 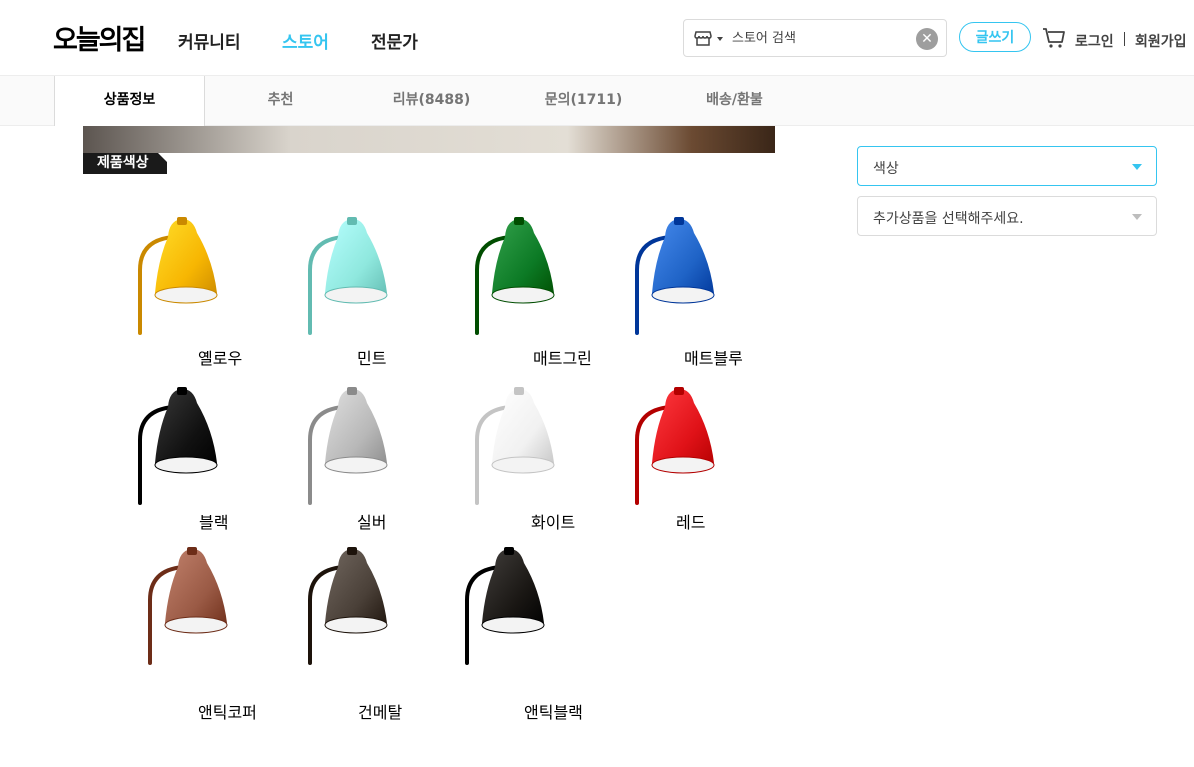 What do you see at coordinates (214, 522) in the screenshot?
I see `color-swatch-label: 블랙` at bounding box center [214, 522].